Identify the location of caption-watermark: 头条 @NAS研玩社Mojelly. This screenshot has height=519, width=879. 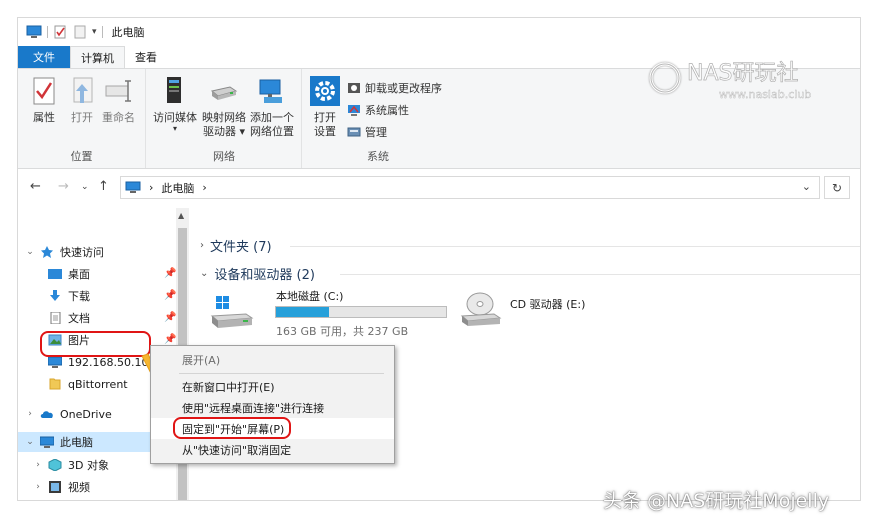
(716, 501).